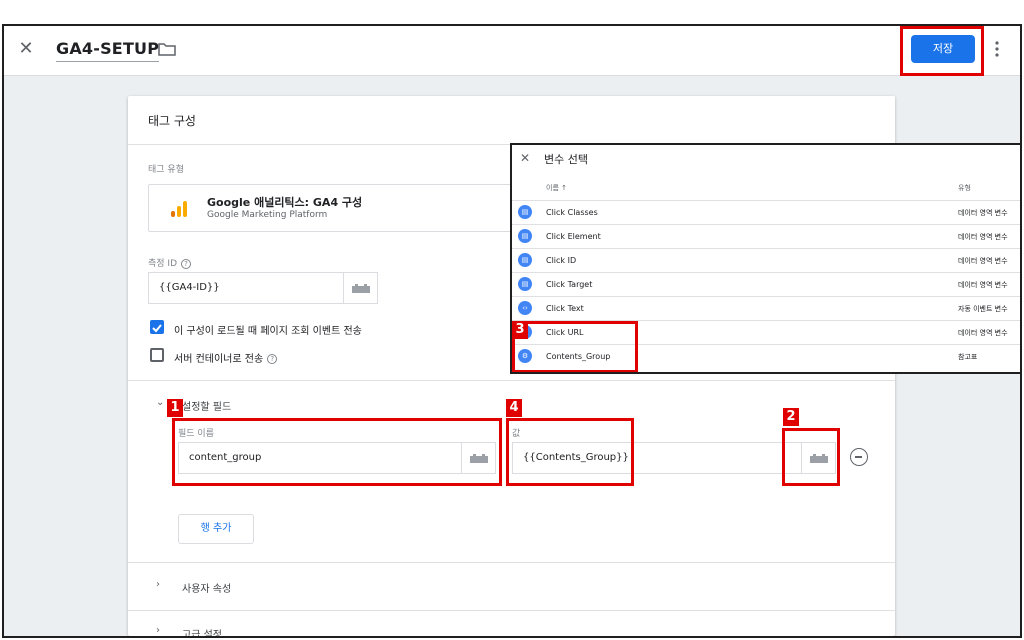 The image size is (1024, 640). I want to click on variable-row: ▤ Click Target 데이터 영역 변수, so click(766, 284).